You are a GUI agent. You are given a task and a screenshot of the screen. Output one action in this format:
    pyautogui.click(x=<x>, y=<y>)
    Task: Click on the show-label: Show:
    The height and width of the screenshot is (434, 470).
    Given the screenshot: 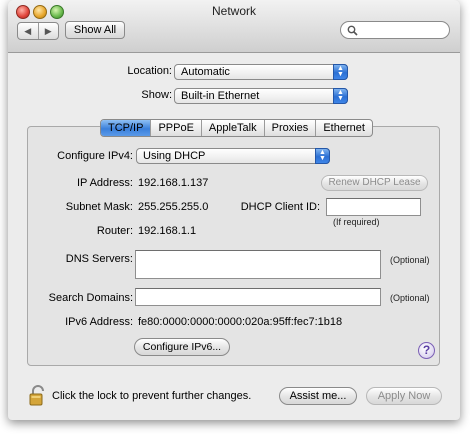 What is the action you would take?
    pyautogui.click(x=156, y=95)
    